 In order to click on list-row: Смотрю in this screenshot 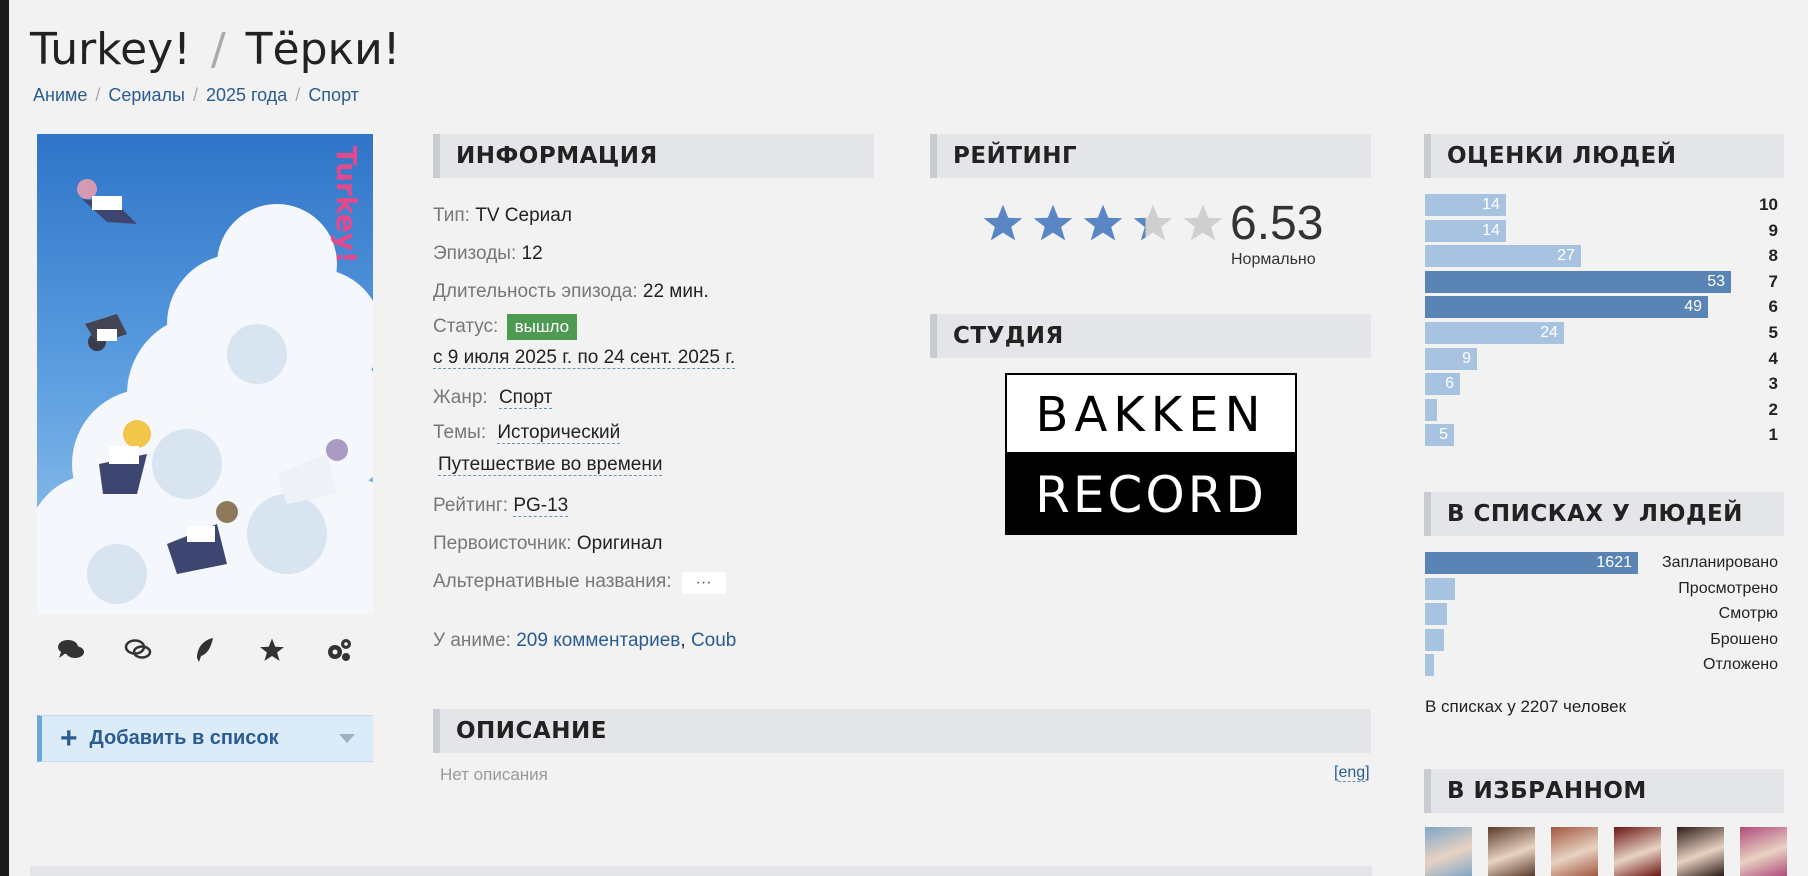, I will do `click(1604, 615)`.